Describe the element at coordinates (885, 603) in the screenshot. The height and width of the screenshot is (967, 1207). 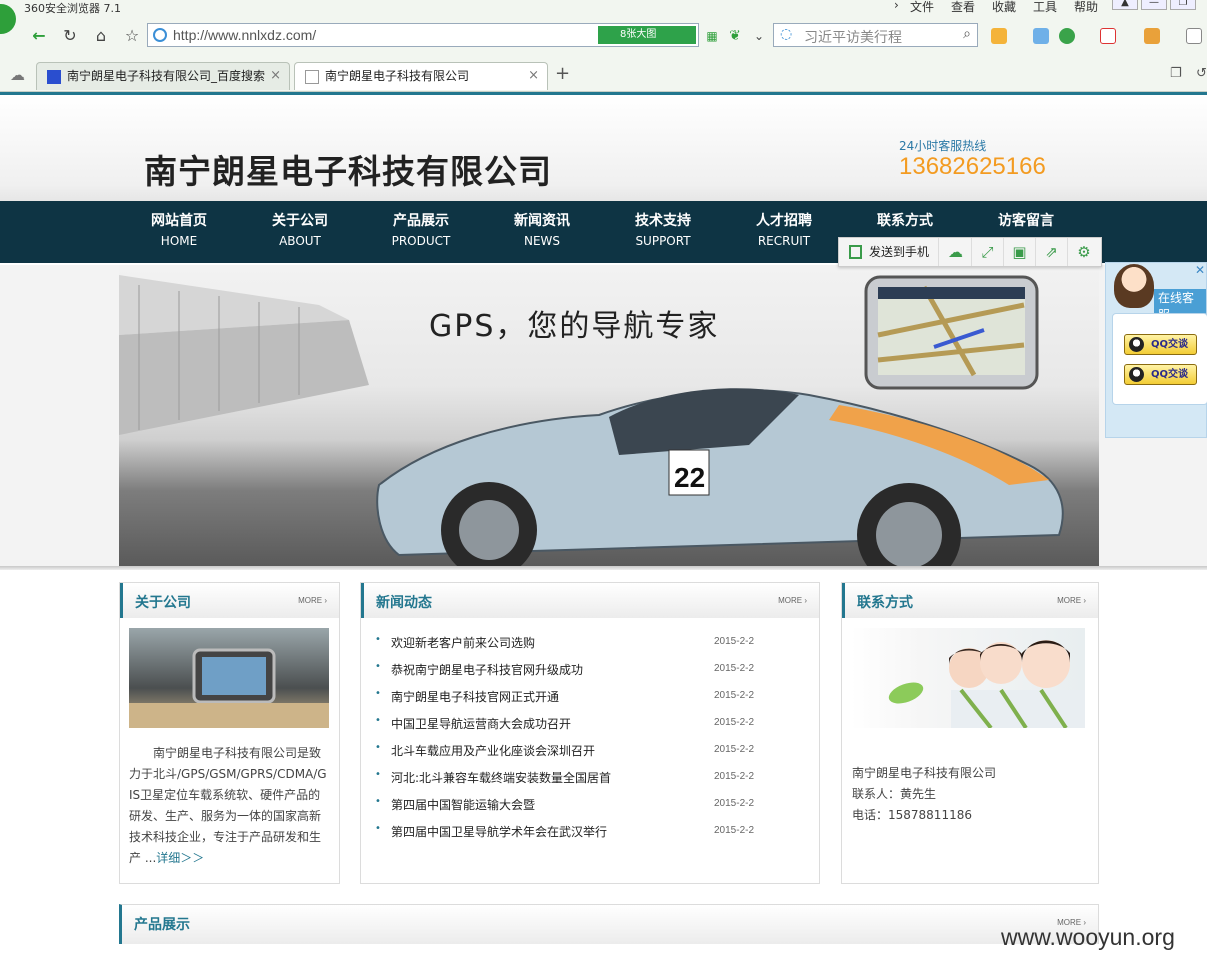
I see `box-title: 联系方式` at that location.